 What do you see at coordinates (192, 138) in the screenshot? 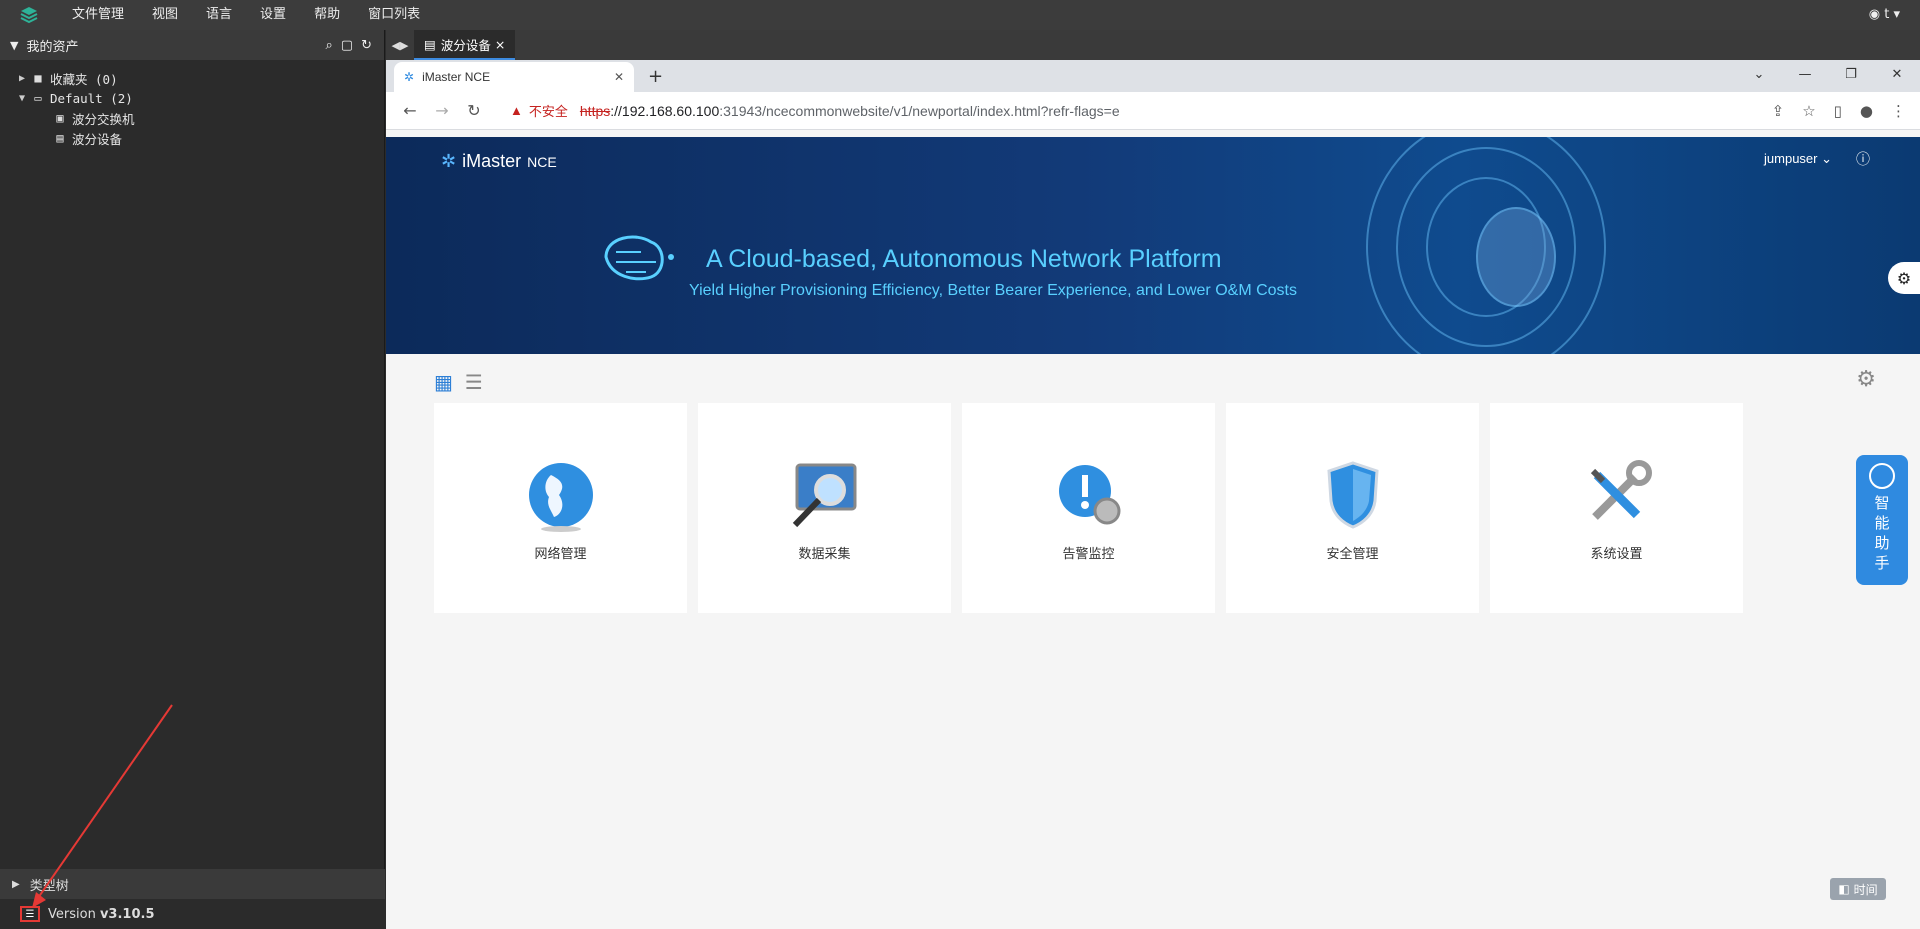
I see `tree-item-wdm-device: ▤ 波分设备` at bounding box center [192, 138].